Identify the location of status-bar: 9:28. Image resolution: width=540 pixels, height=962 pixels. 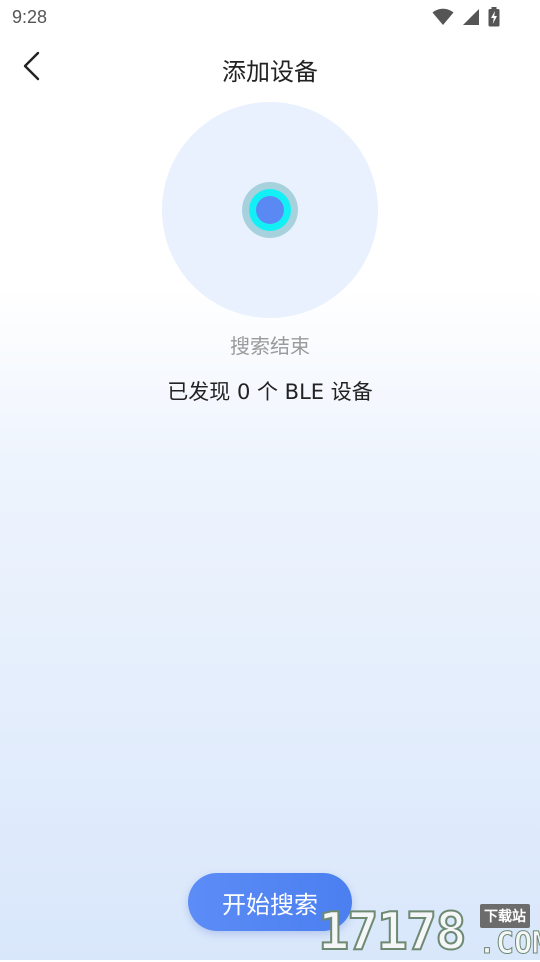
(270, 18).